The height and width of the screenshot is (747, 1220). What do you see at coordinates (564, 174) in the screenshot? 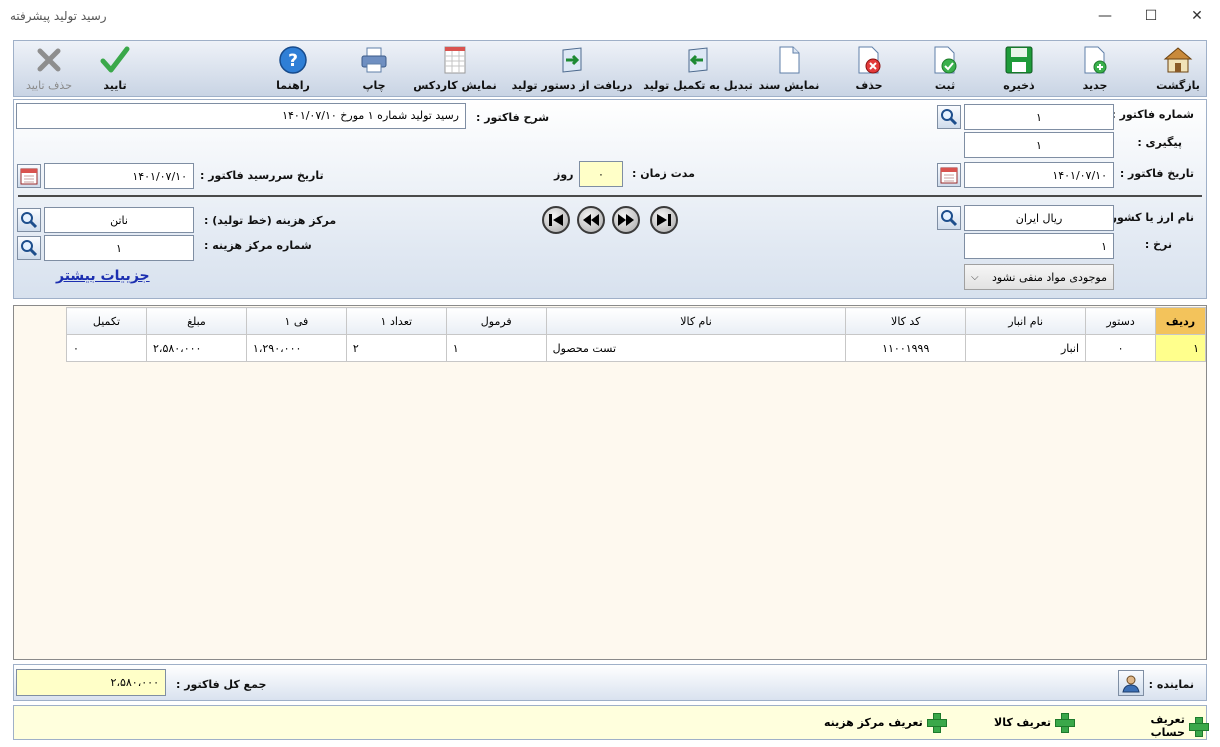
I see `day-unit-label: روز` at bounding box center [564, 174].